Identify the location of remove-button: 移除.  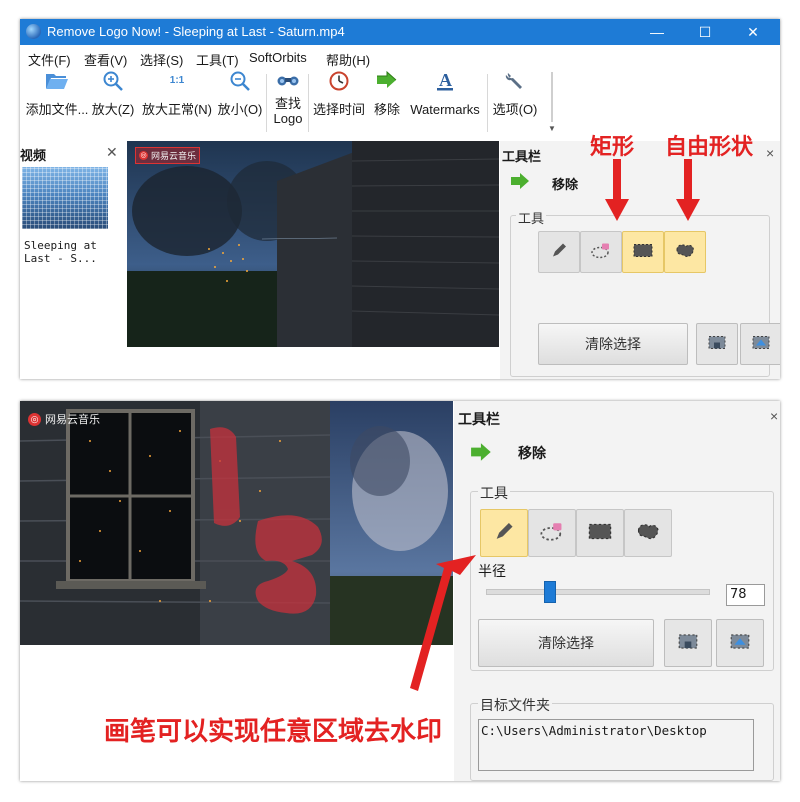
(387, 93).